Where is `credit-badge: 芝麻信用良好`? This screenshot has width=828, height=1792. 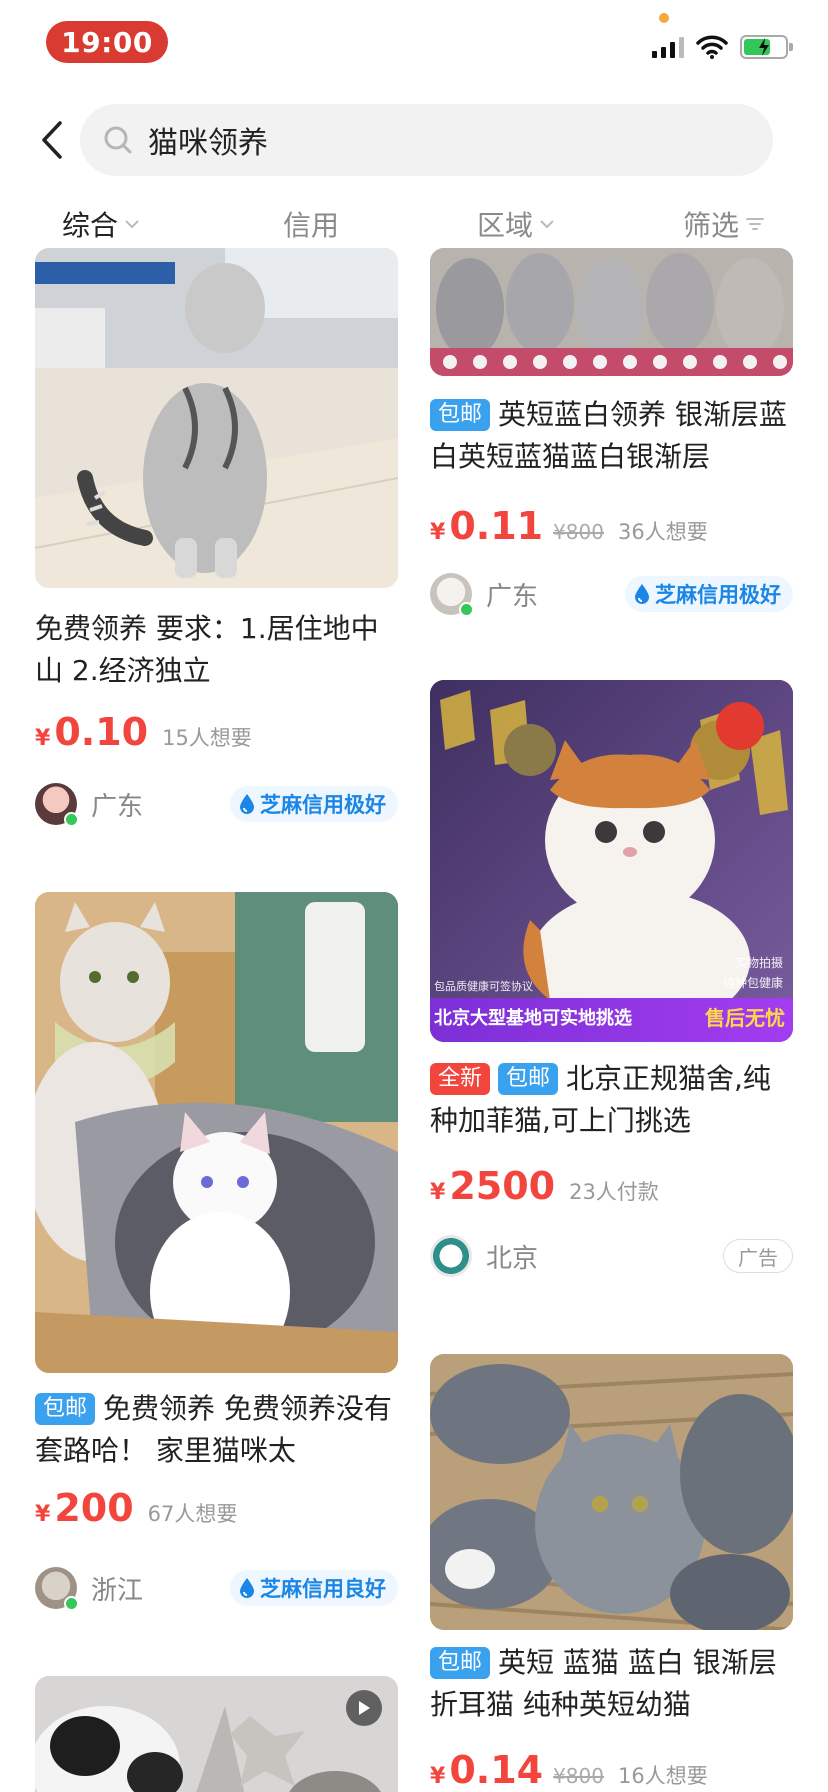
credit-badge: 芝麻信用良好 is located at coordinates (314, 1588).